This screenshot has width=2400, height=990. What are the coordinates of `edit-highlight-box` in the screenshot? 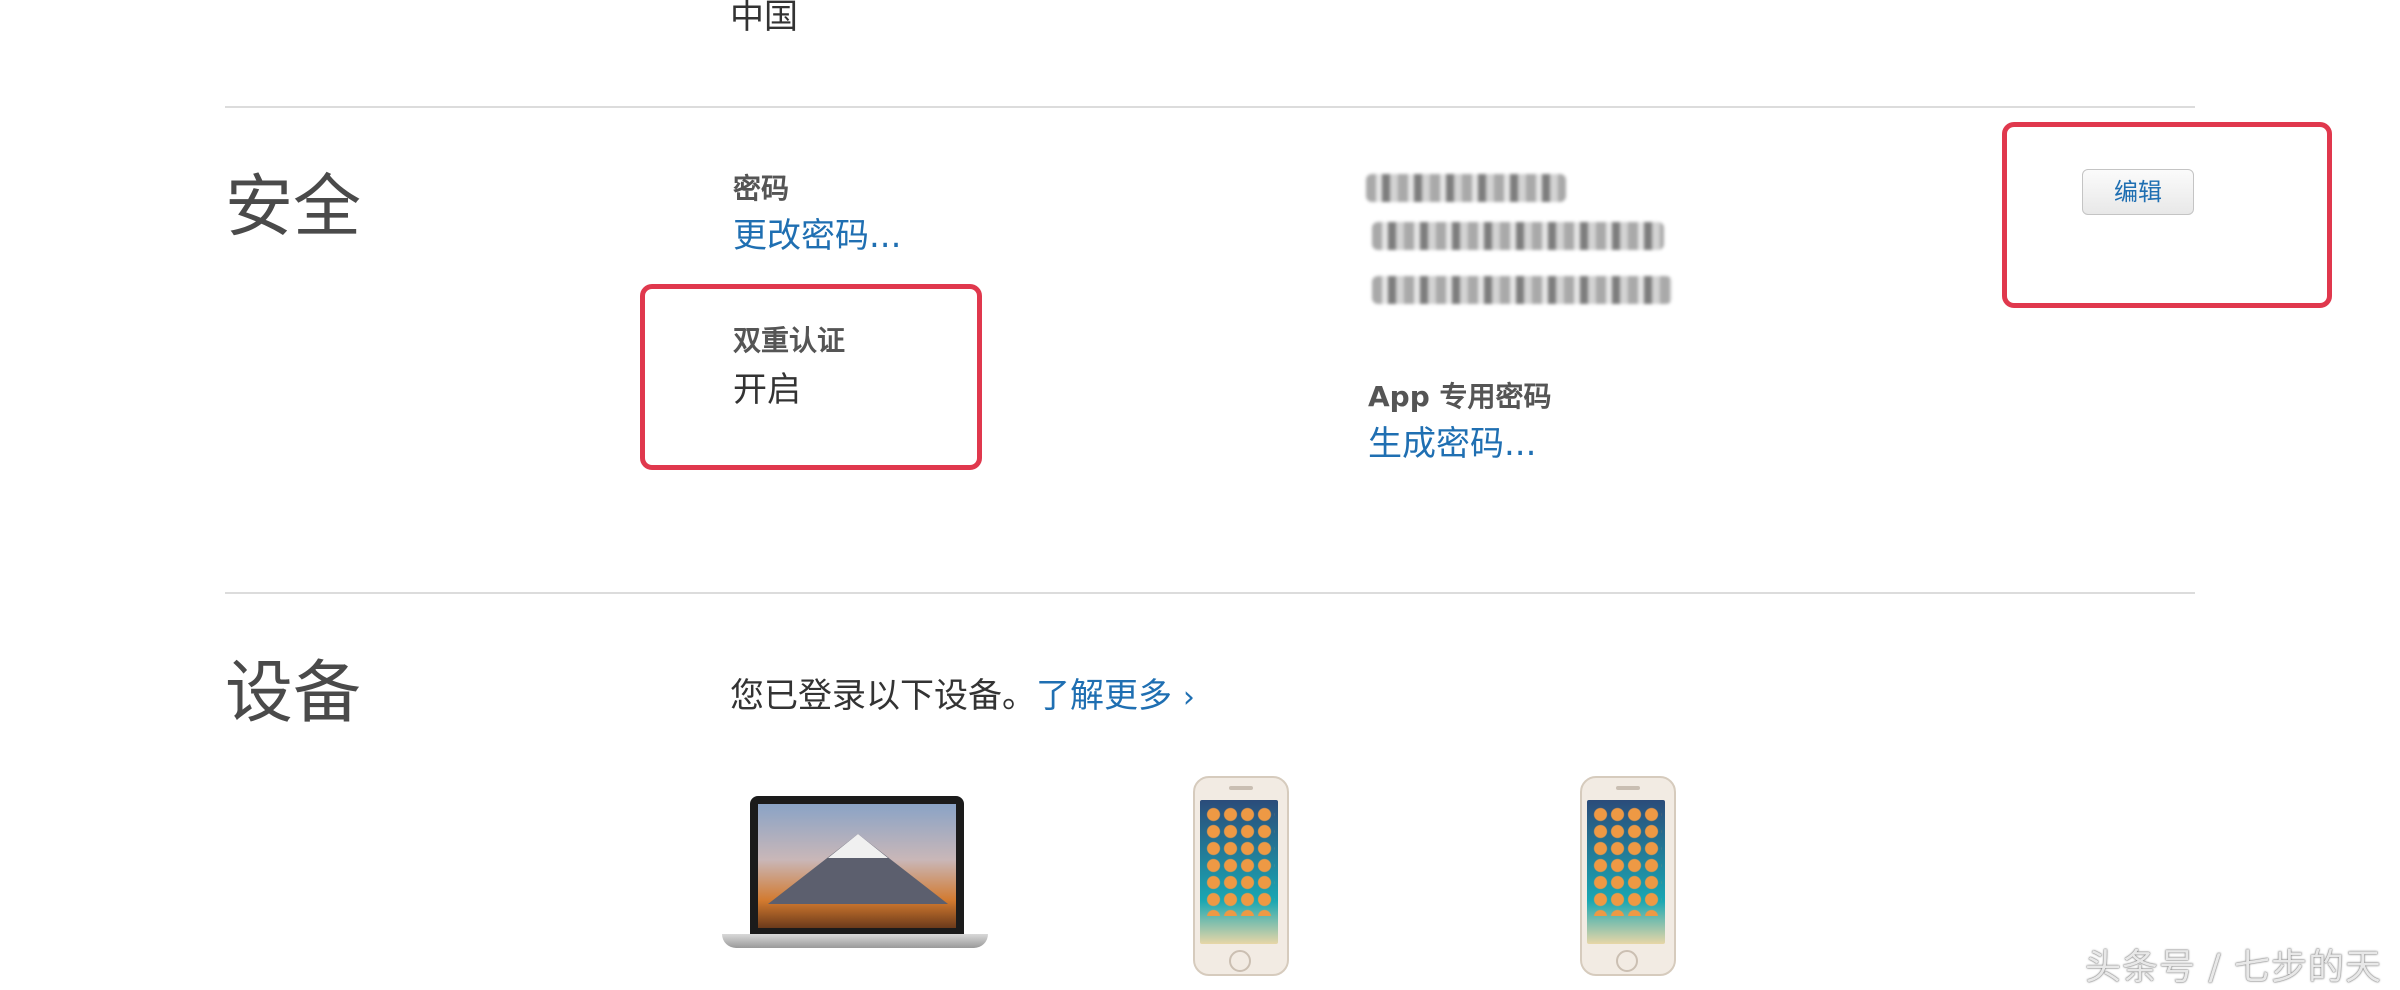 It's located at (2167, 215).